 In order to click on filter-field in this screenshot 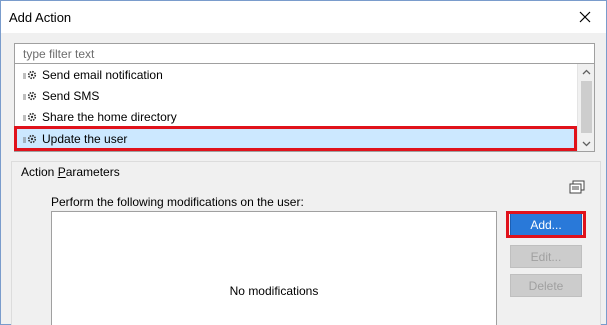, I will do `click(304, 53)`.